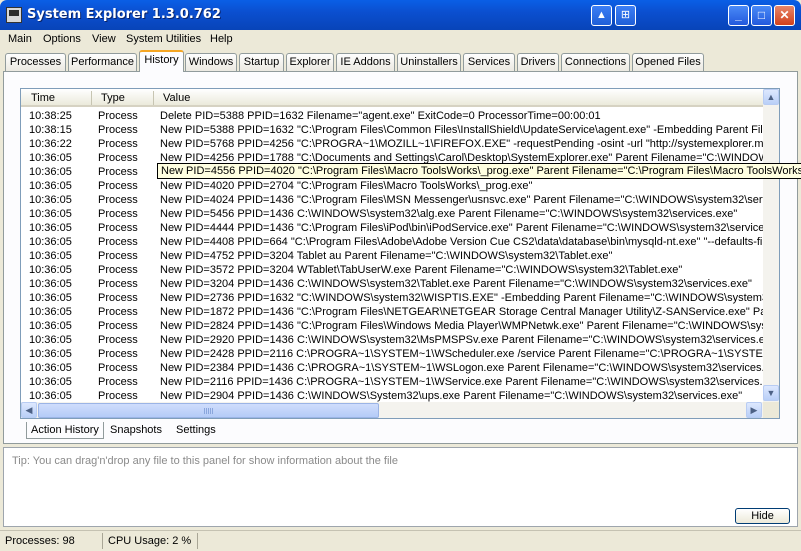 Image resolution: width=801 pixels, height=551 pixels. What do you see at coordinates (754, 410) in the screenshot?
I see `scroll-right-icon: ▶` at bounding box center [754, 410].